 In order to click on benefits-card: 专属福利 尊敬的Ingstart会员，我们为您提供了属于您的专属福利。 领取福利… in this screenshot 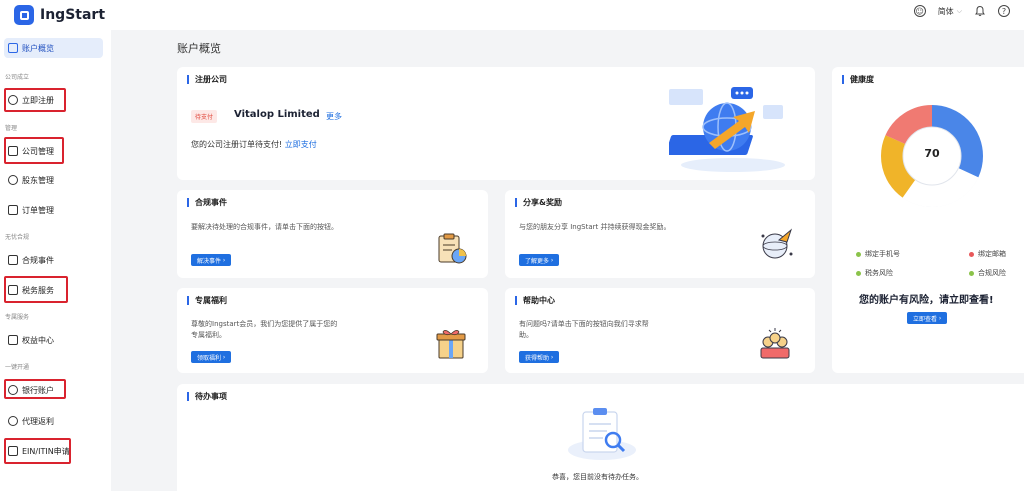, I will do `click(332, 330)`.